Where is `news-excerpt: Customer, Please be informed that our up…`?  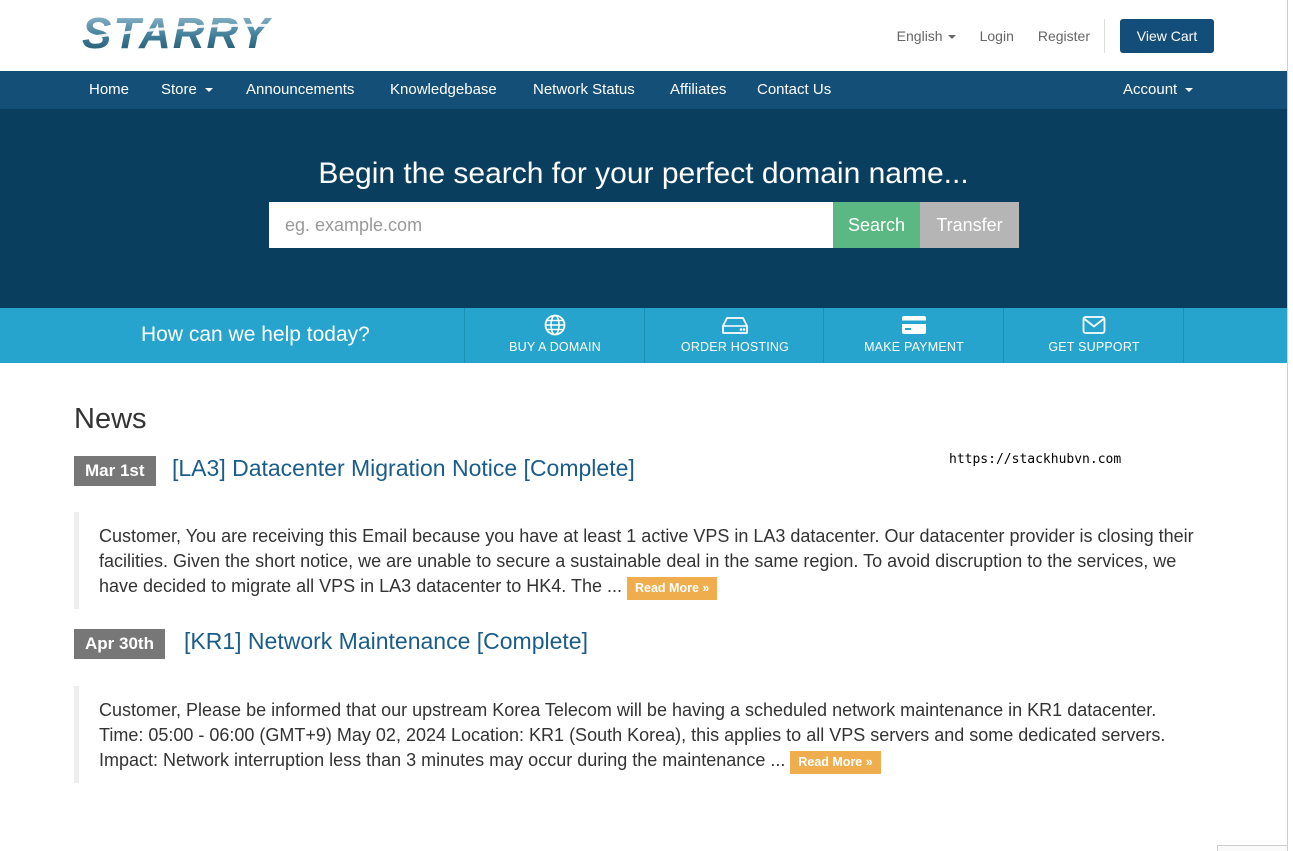 news-excerpt: Customer, Please be informed that our up… is located at coordinates (639, 734).